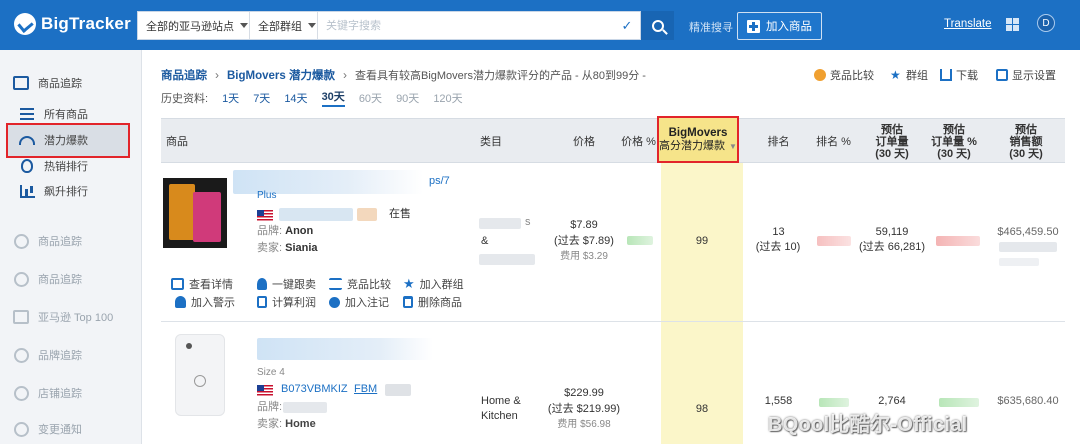  Describe the element at coordinates (180, 302) in the screenshot. I see `alarm-icon` at that location.